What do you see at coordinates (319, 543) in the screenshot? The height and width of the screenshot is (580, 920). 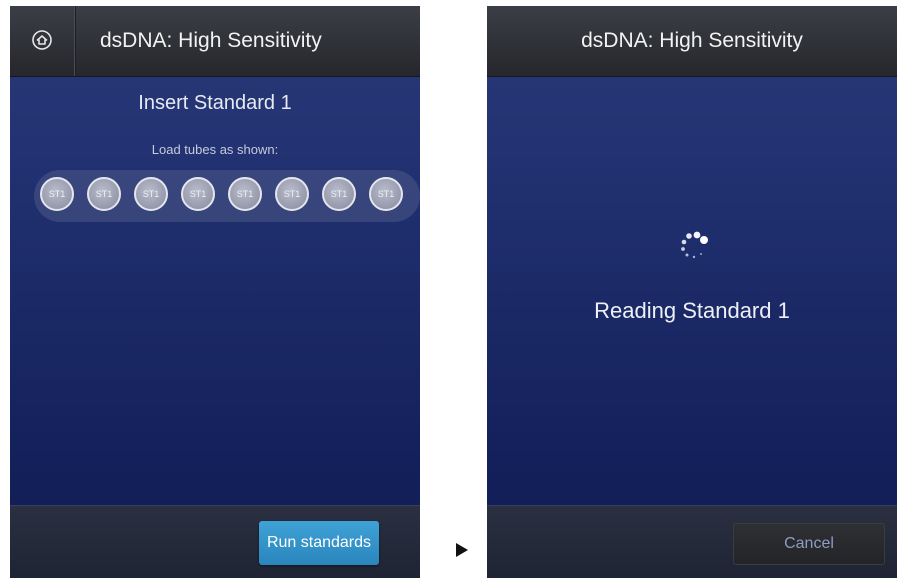 I see `run-standards-button: Run standards` at bounding box center [319, 543].